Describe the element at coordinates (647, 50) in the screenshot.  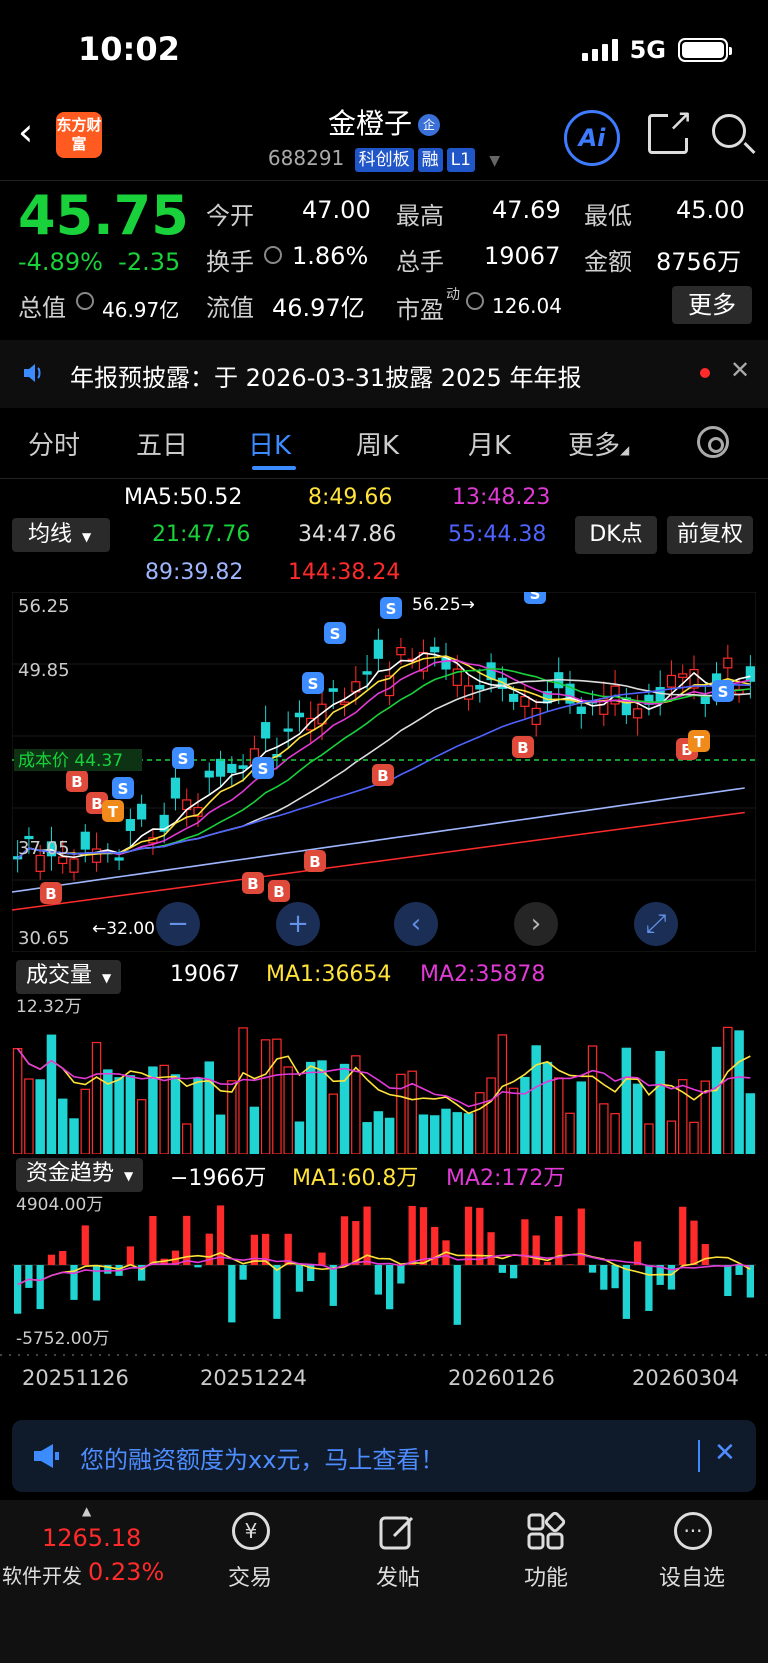
I see `network-type: 5G` at that location.